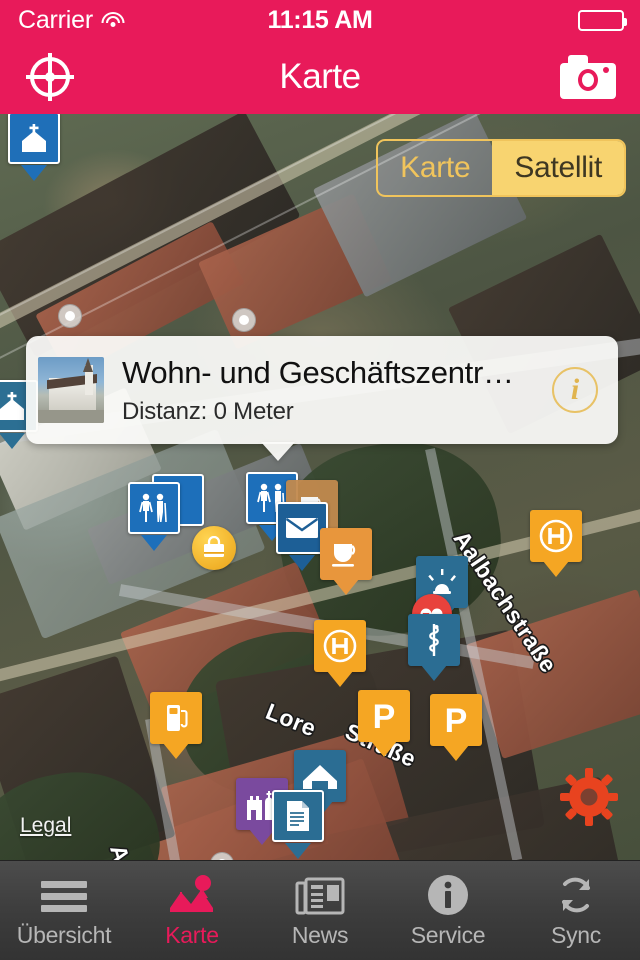 Image resolution: width=640 pixels, height=960 pixels. Describe the element at coordinates (302, 528) in the screenshot. I see `mail-icon` at that location.